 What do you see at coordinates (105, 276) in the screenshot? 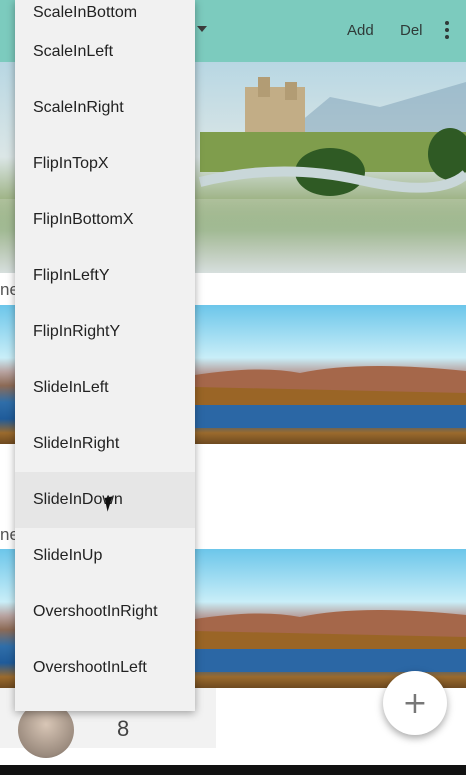
I see `menu-item-flipinlefty: FlipInLeftY` at bounding box center [105, 276].